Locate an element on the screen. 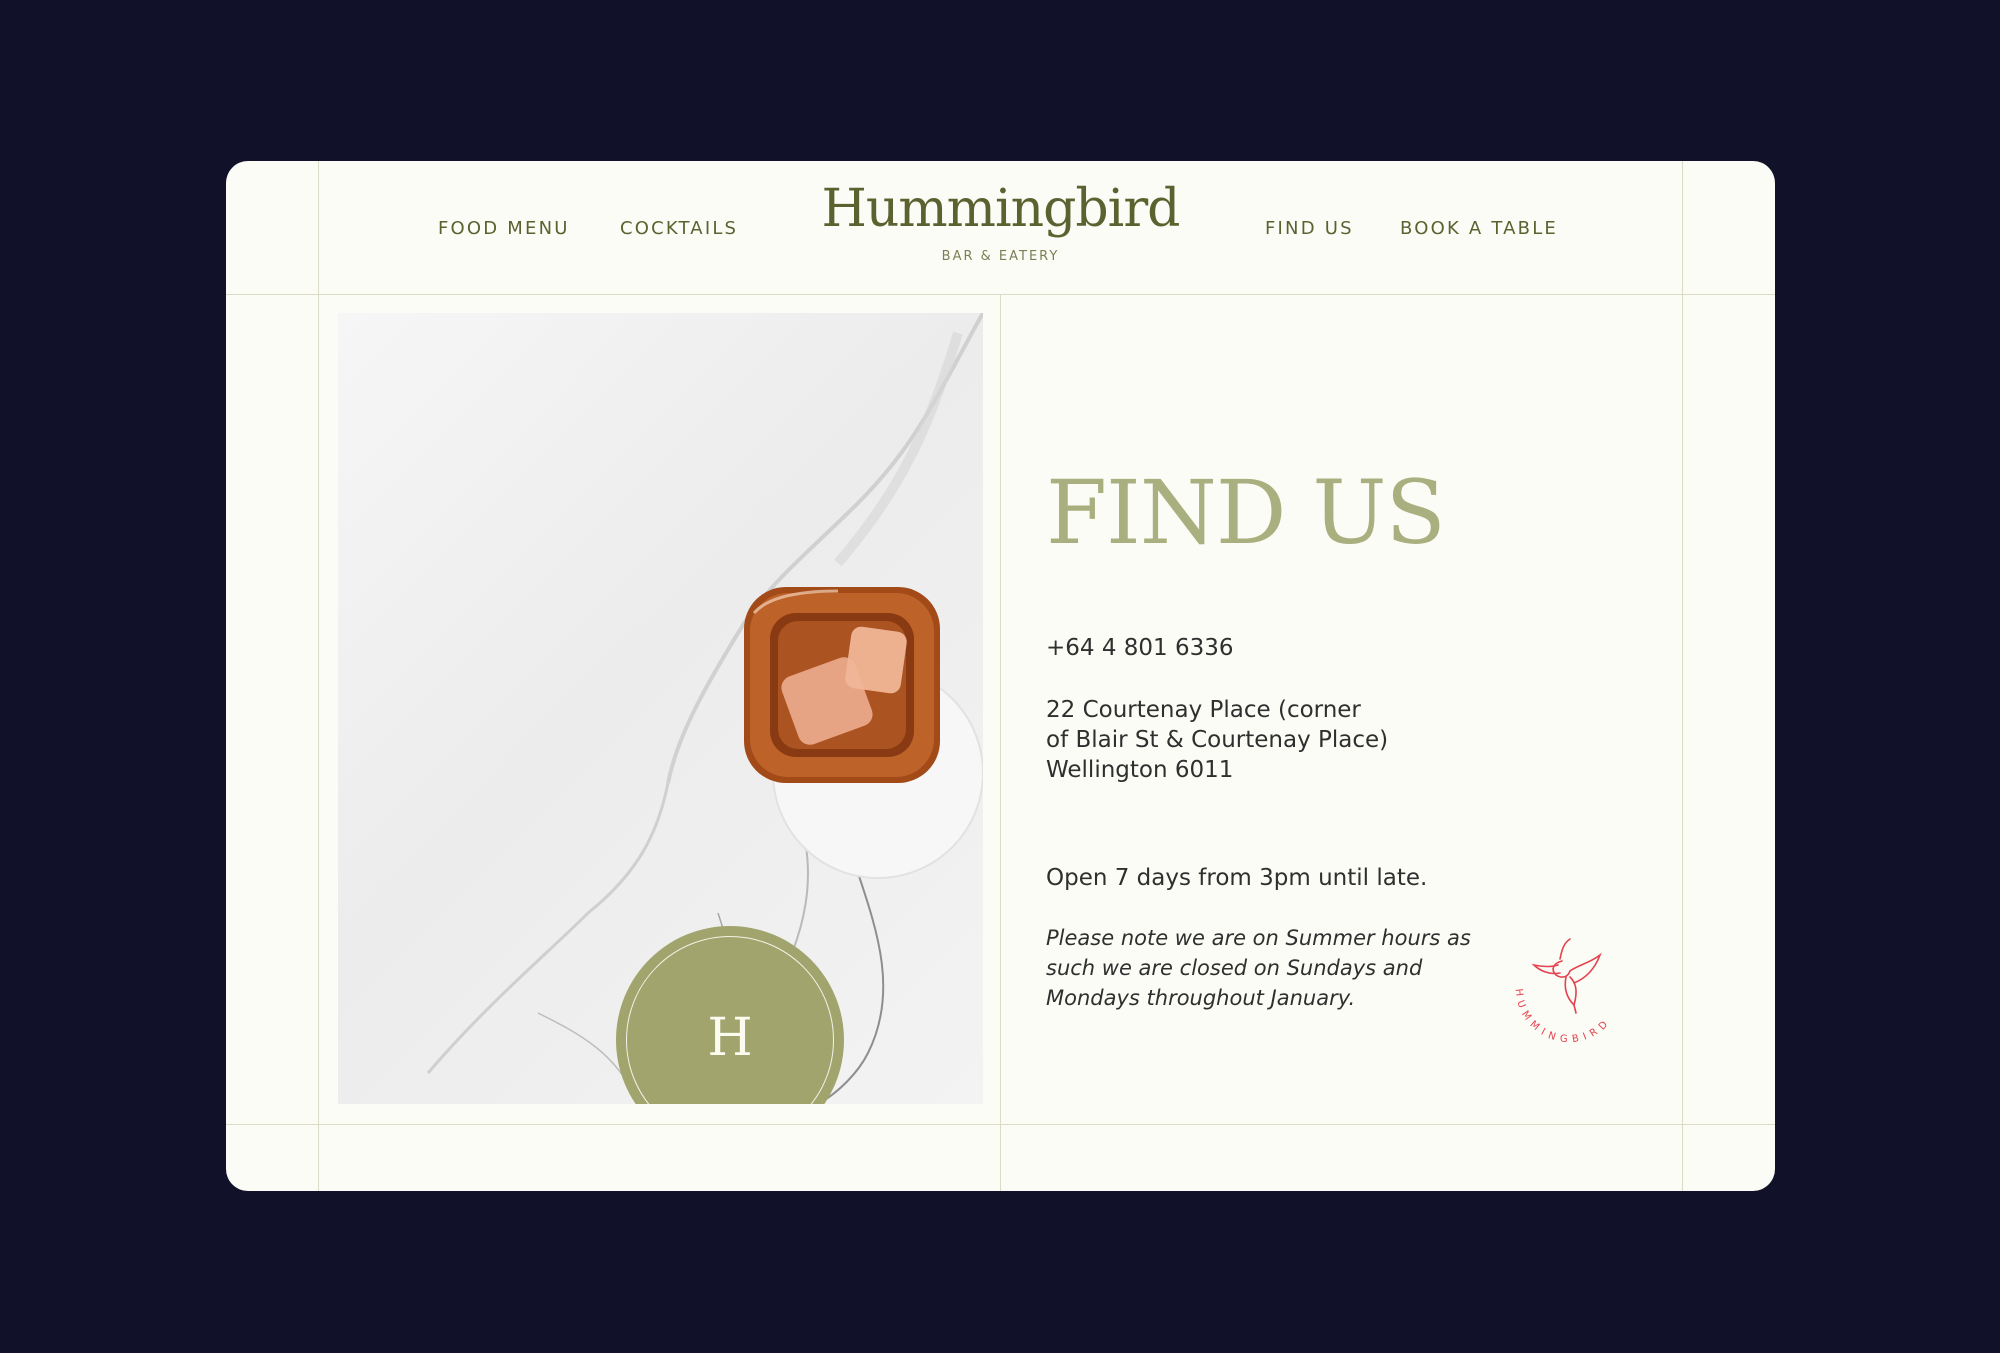 The width and height of the screenshot is (2000, 1353). logo-subtitle: BAR & EATERY is located at coordinates (1000, 256).